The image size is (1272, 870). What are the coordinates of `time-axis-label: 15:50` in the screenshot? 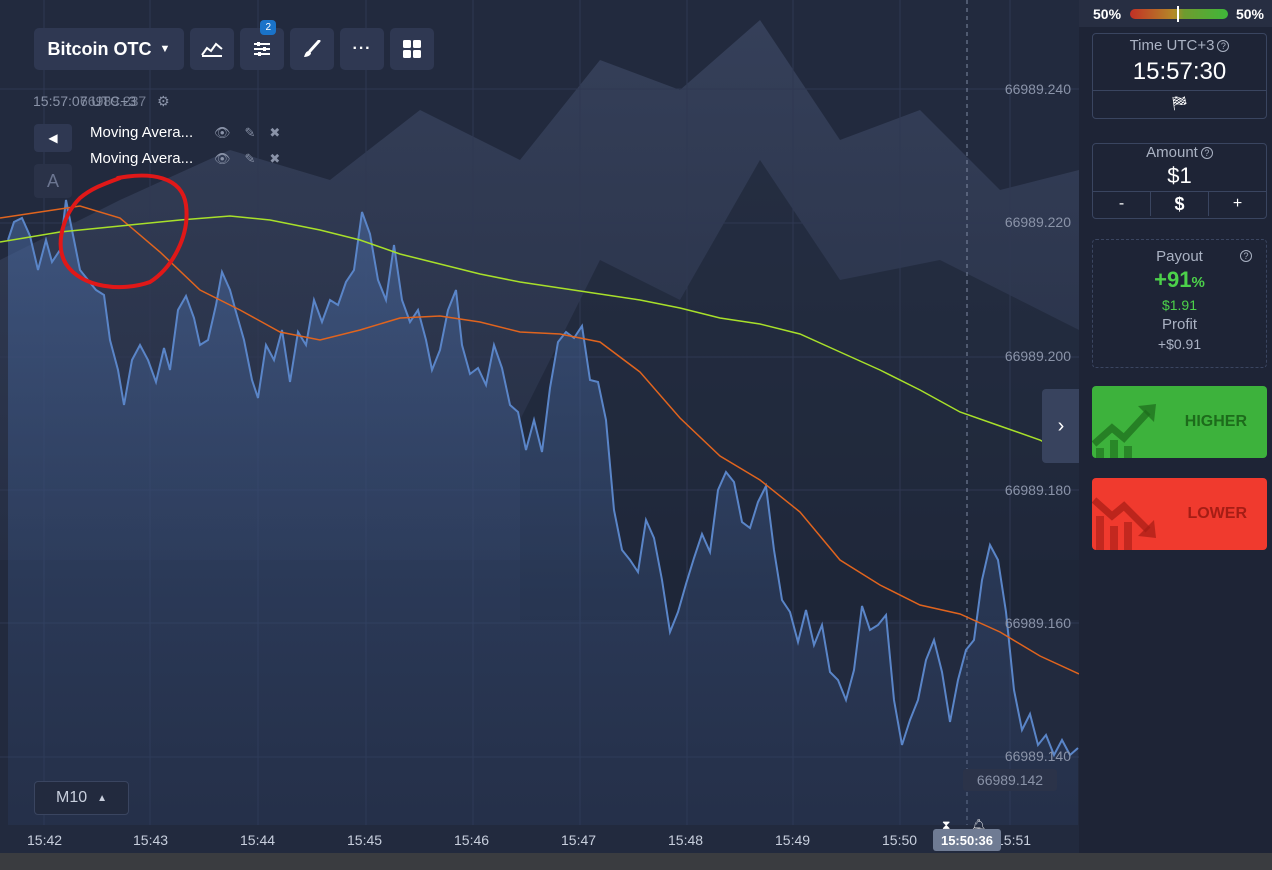 It's located at (900, 840).